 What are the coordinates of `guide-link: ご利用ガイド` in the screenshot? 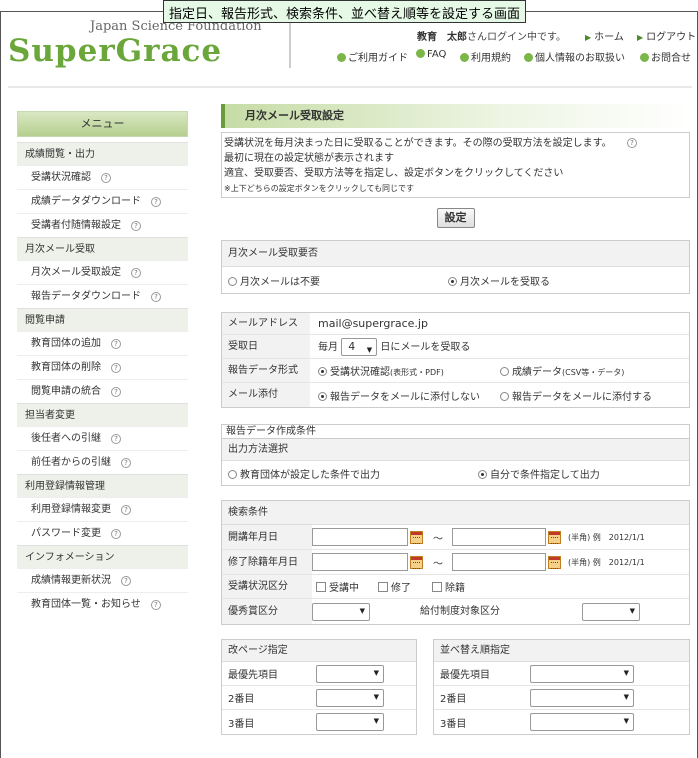 It's located at (372, 56).